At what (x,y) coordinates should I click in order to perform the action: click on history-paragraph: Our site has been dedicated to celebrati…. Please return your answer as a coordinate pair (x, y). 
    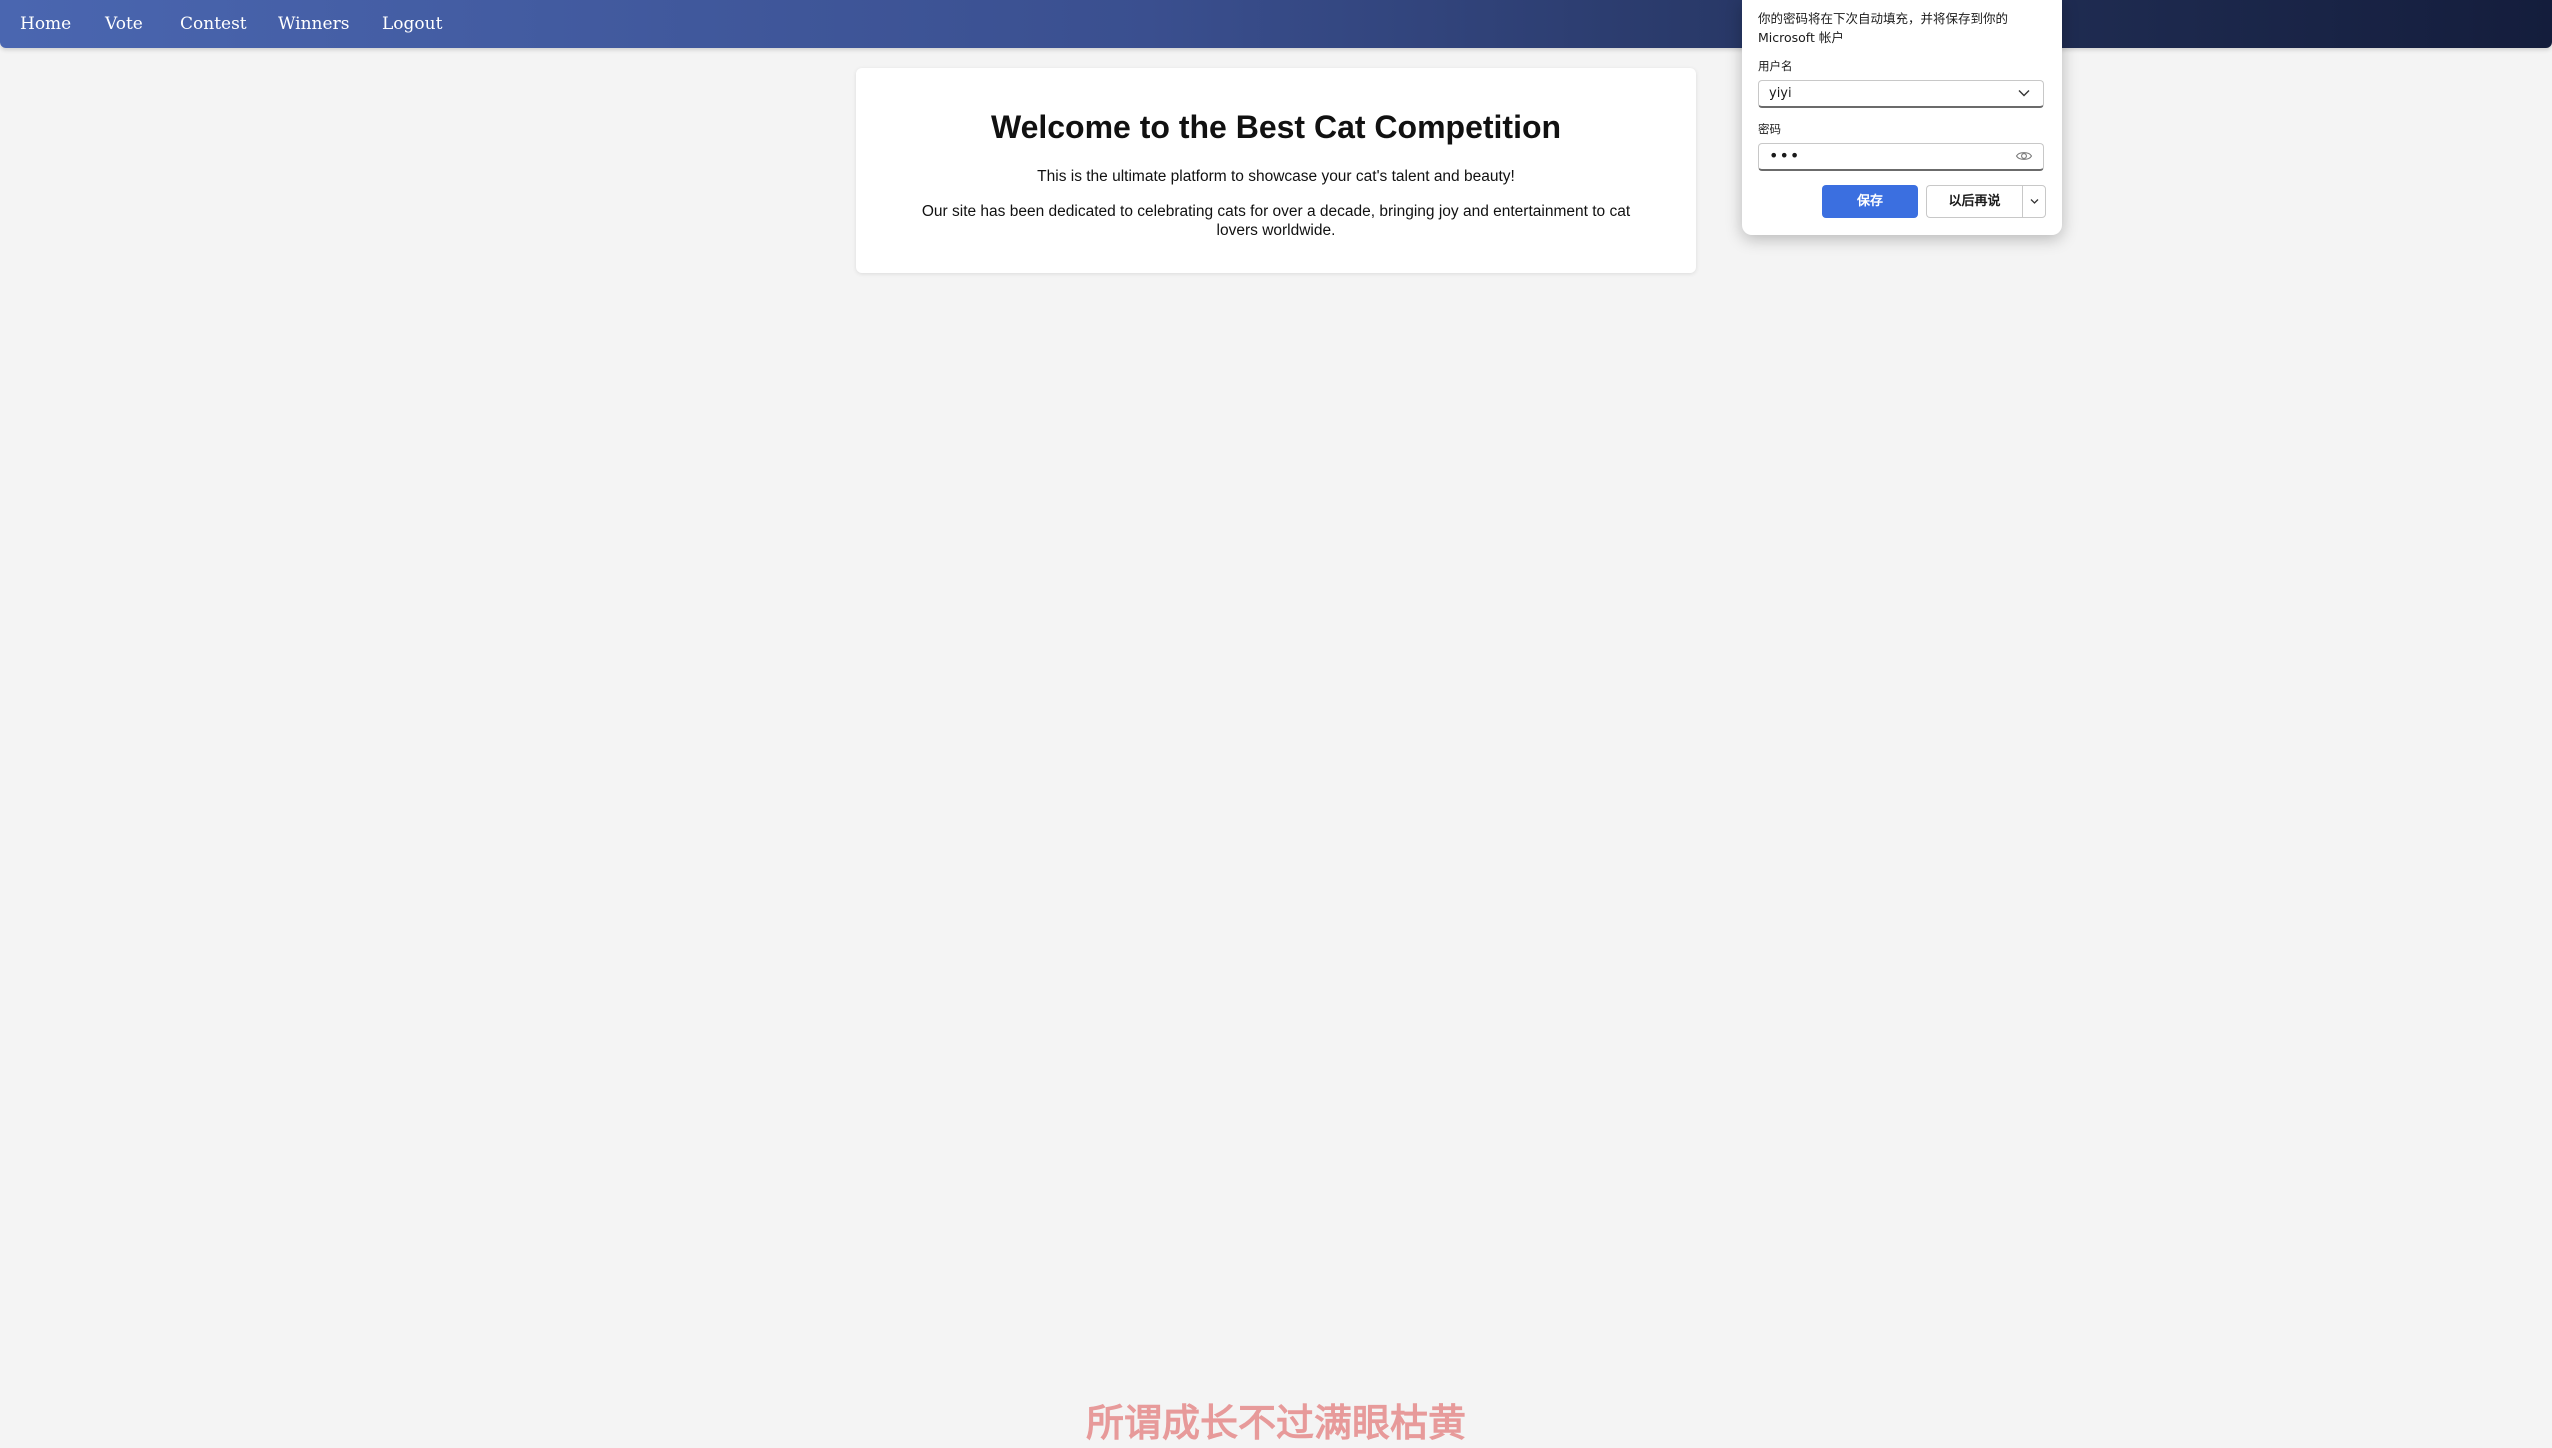
    Looking at the image, I should click on (1276, 220).